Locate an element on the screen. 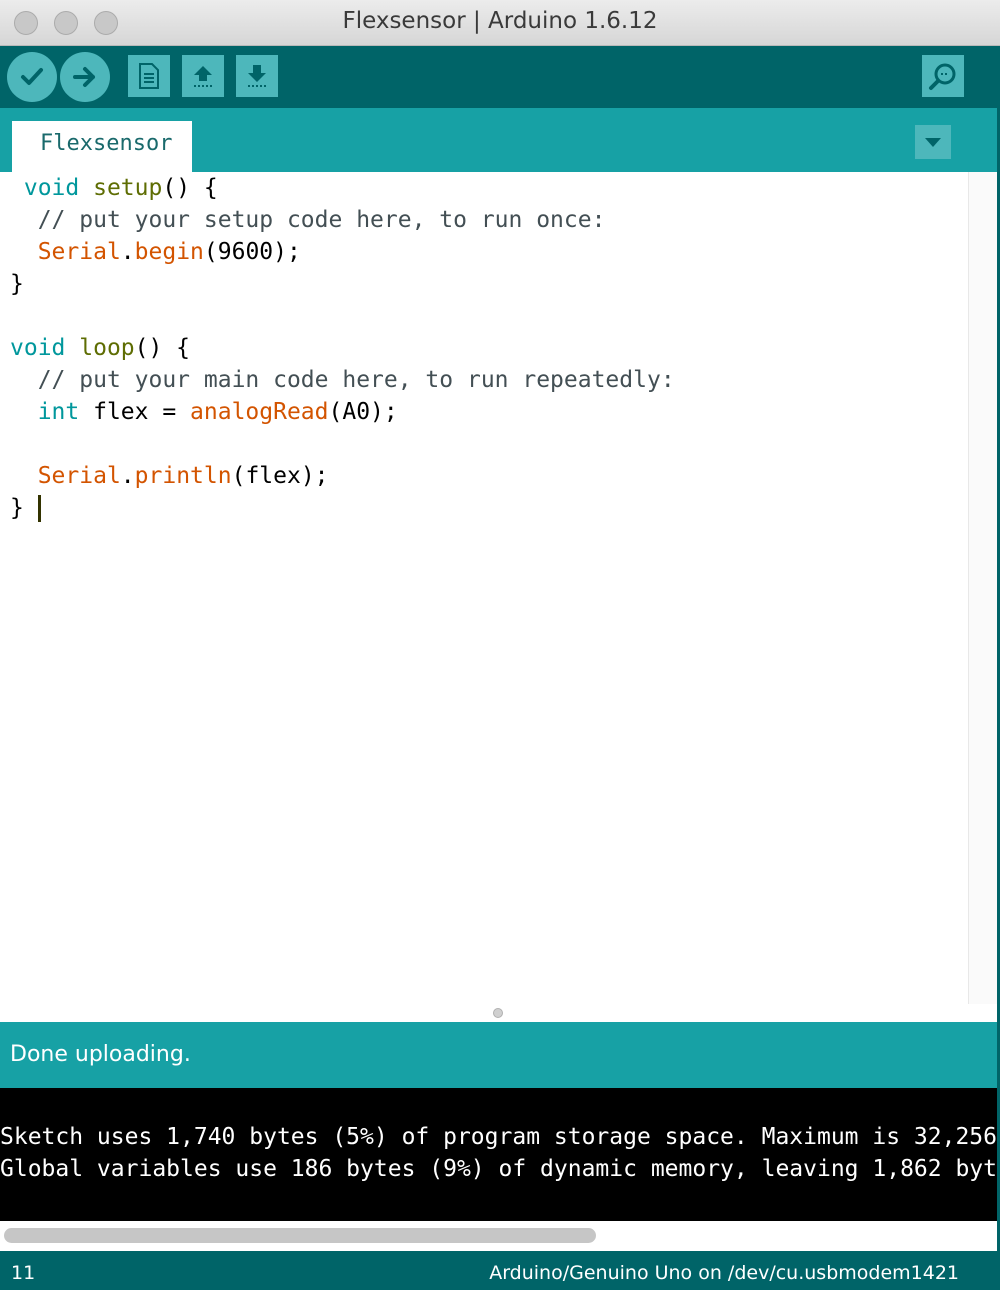  code-token: analogRead is located at coordinates (259, 412).